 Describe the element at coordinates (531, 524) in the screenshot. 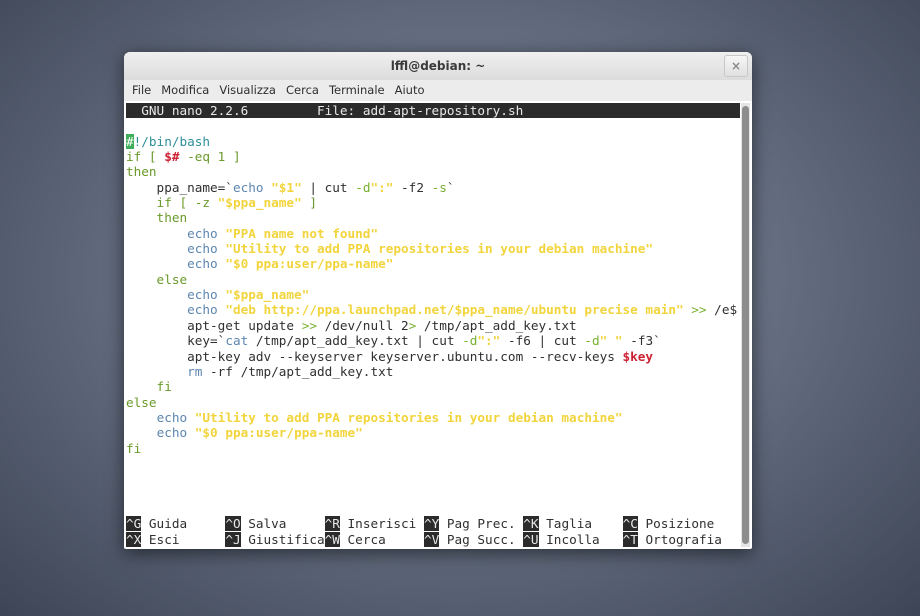

I see `shortcut-key: ^K` at that location.